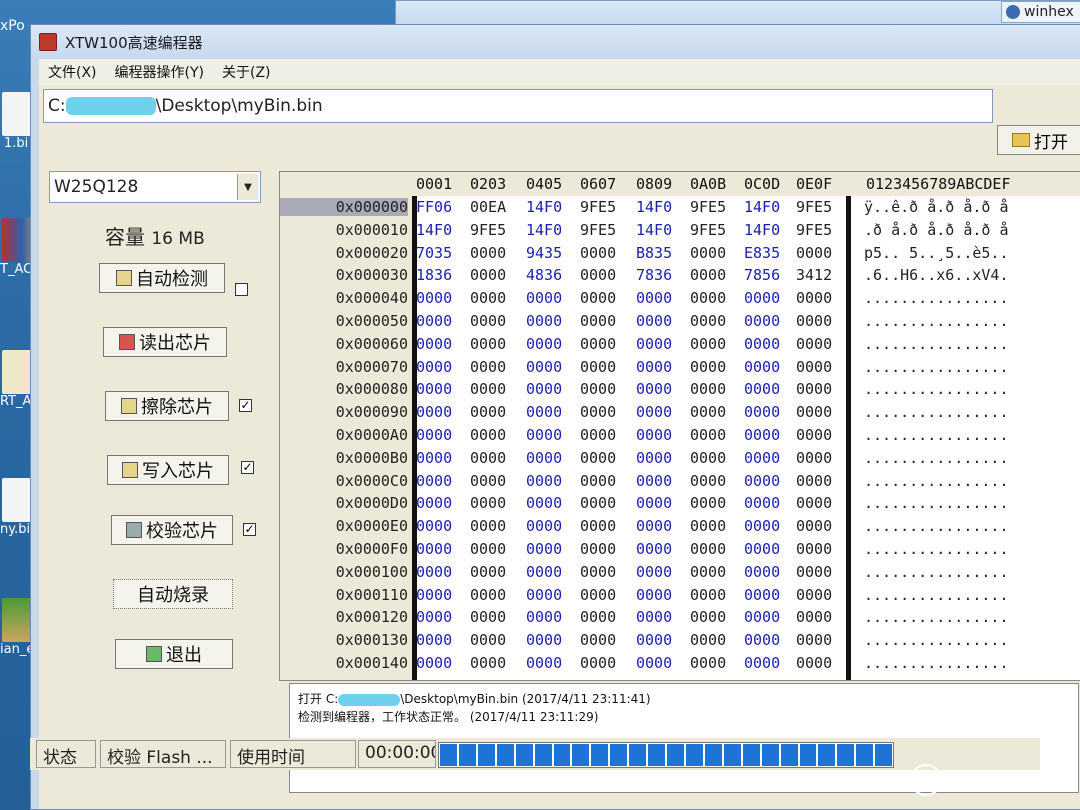 Image resolution: width=1080 pixels, height=810 pixels. I want to click on desktop-icon-label: xPo, so click(12, 26).